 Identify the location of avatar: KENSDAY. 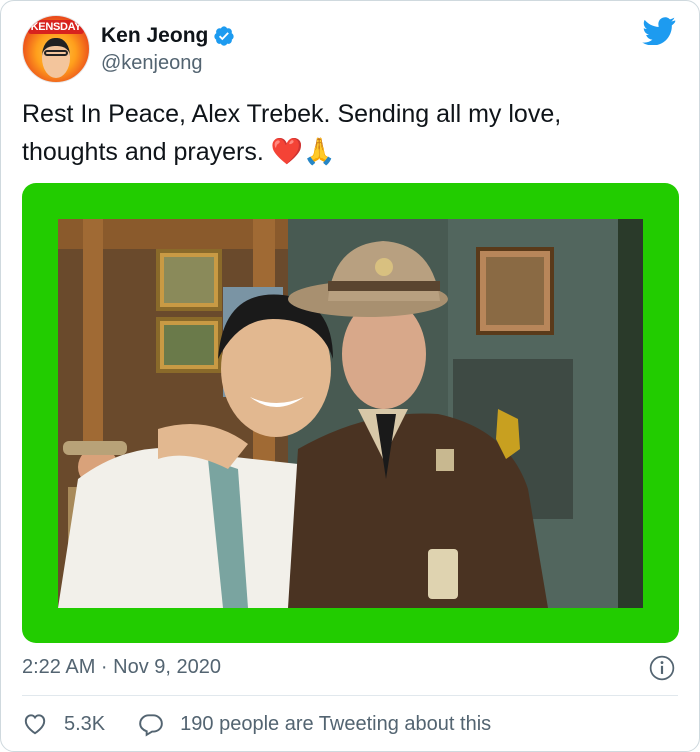
(56, 49).